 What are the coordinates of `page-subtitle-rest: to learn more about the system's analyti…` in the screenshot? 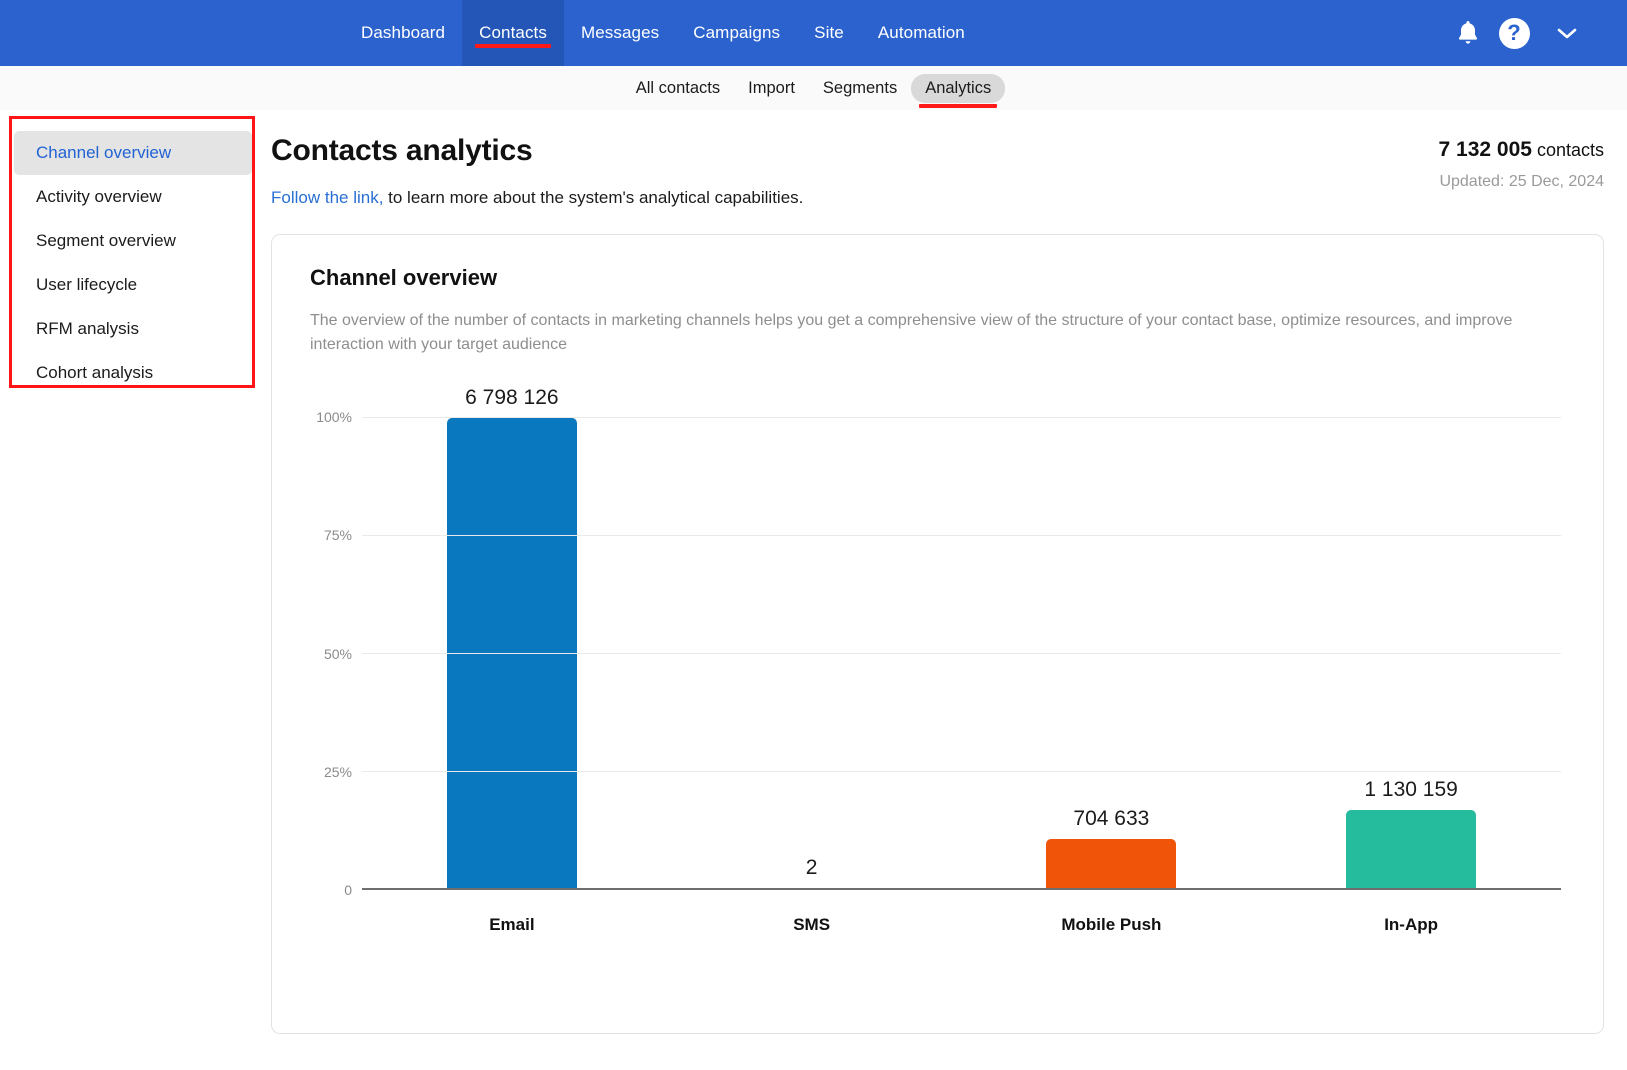 It's located at (593, 197).